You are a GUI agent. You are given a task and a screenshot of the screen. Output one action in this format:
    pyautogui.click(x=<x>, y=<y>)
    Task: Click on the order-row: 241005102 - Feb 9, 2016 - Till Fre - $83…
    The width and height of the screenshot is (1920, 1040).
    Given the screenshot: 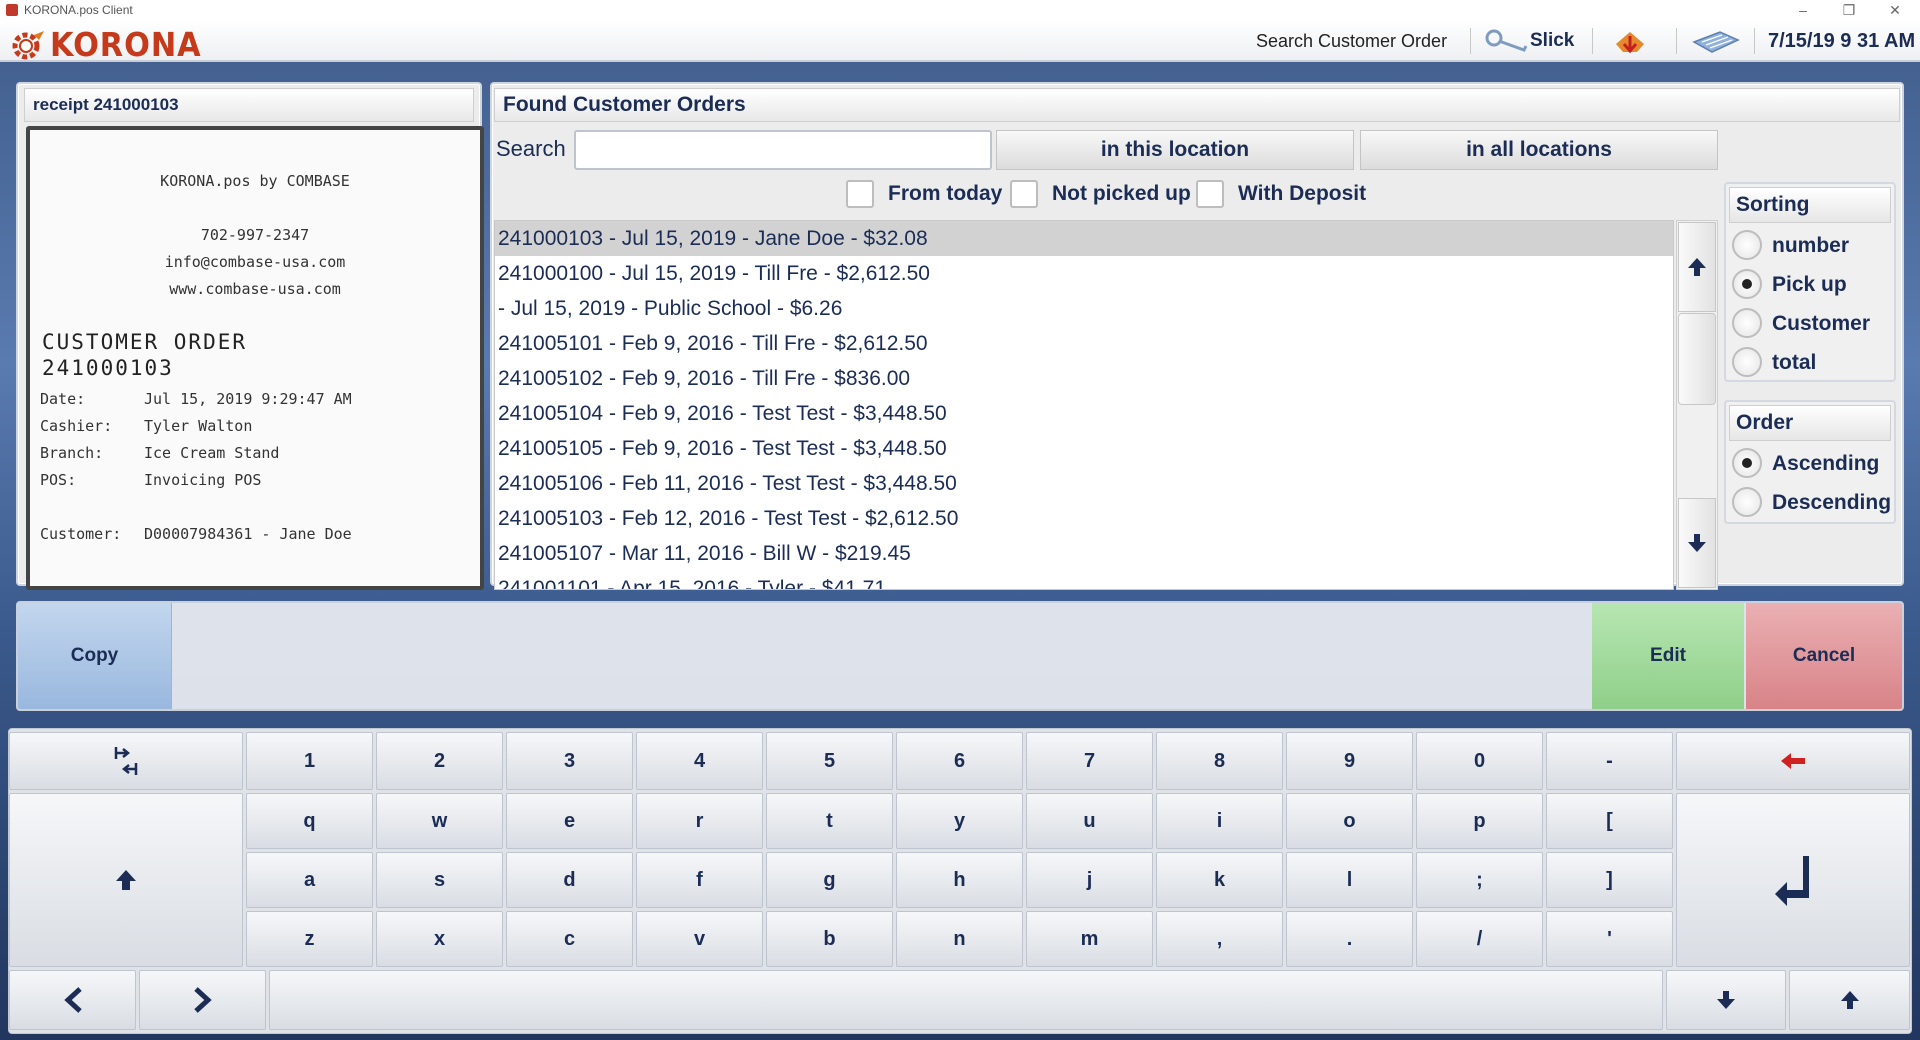 What is the action you would take?
    pyautogui.click(x=1084, y=378)
    